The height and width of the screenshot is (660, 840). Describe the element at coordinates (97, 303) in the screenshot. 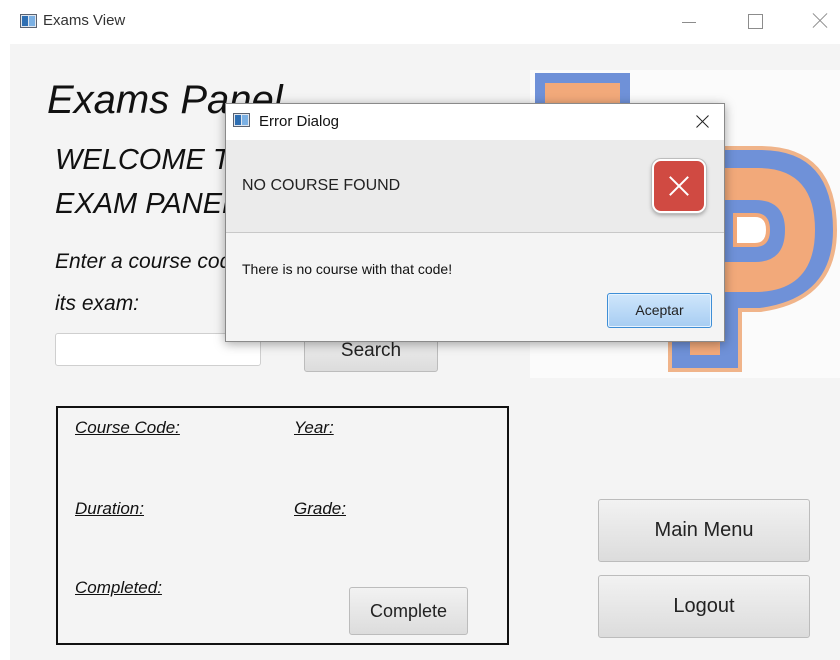

I see `prompt-text-line2: its exam:` at that location.